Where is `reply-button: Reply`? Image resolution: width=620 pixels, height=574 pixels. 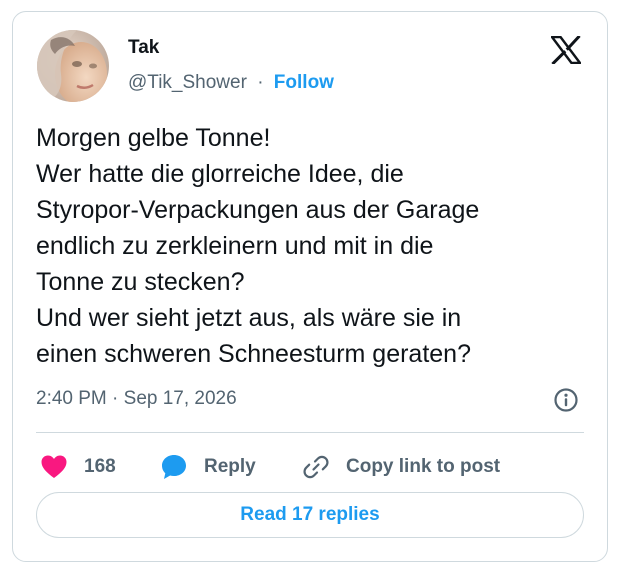
reply-button: Reply is located at coordinates (208, 467).